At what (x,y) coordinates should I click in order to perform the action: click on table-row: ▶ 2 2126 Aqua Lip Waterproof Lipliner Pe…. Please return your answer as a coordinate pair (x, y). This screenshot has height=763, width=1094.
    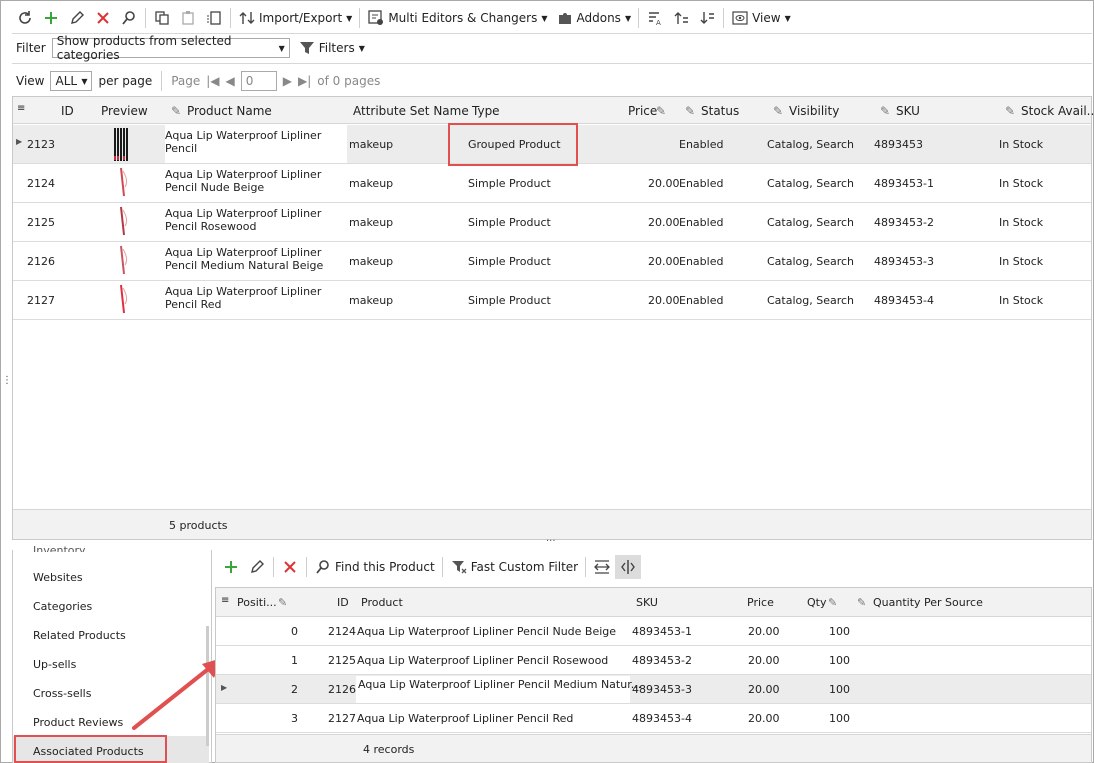
    Looking at the image, I should click on (653, 689).